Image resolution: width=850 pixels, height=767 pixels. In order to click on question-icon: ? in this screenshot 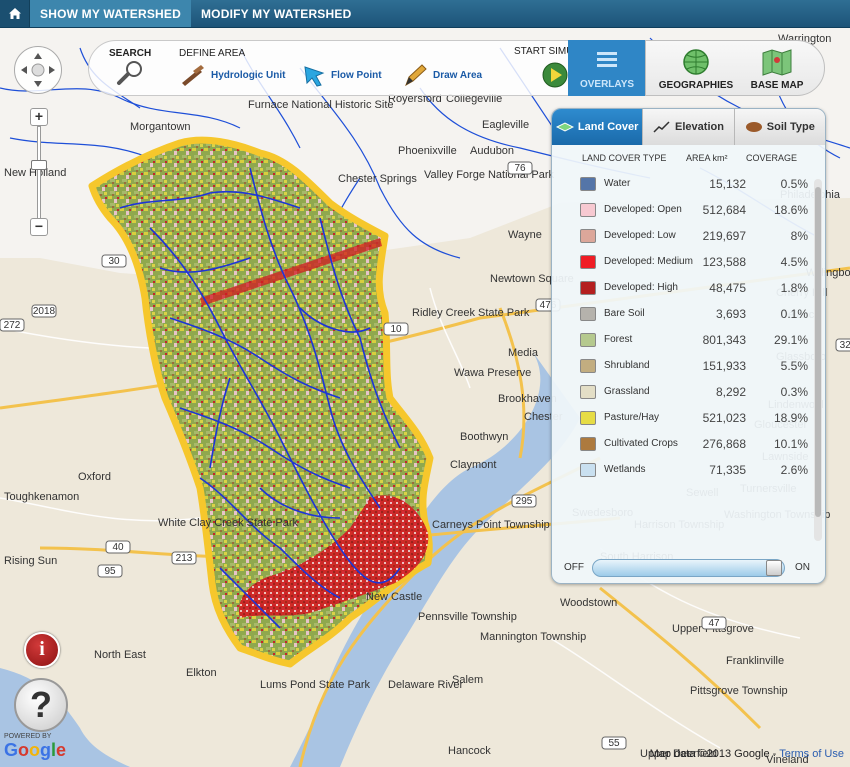, I will do `click(41, 704)`.